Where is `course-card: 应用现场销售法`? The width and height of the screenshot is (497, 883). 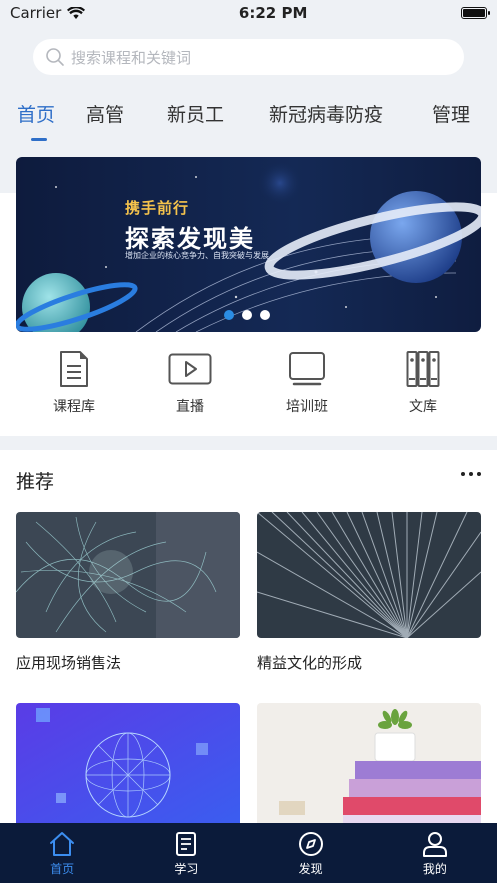 course-card: 应用现场销售法 is located at coordinates (128, 592).